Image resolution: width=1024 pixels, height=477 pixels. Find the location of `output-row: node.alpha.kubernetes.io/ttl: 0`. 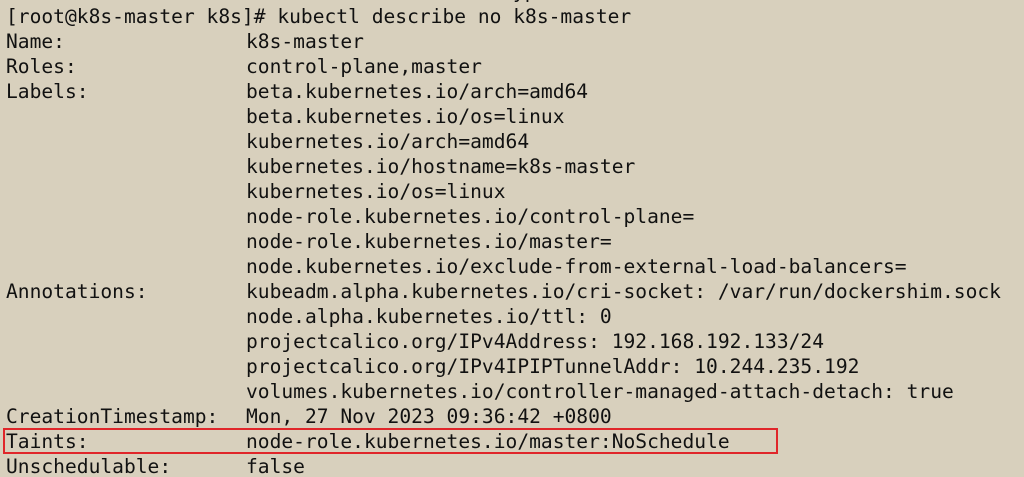

output-row: node.alpha.kubernetes.io/ttl: 0 is located at coordinates (309, 316).